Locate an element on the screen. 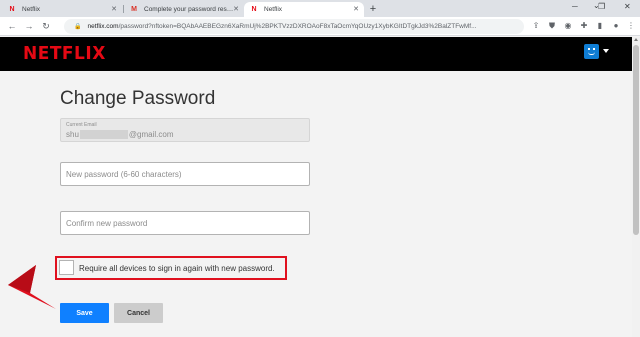 Image resolution: width=640 pixels, height=337 pixels. browser-tab: N Netflix ✕ is located at coordinates (62, 9).